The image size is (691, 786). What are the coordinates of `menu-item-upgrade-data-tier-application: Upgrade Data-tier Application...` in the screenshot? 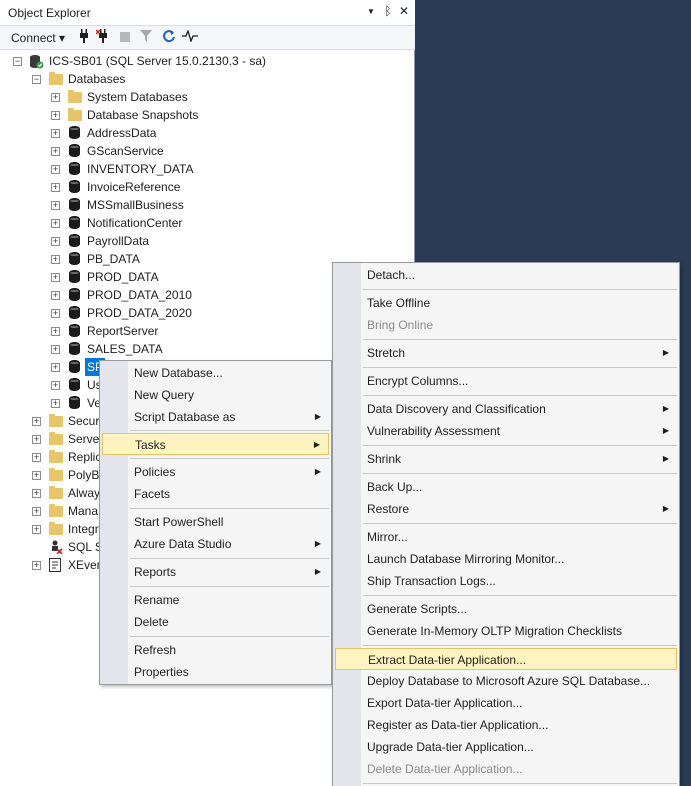 It's located at (506, 747).